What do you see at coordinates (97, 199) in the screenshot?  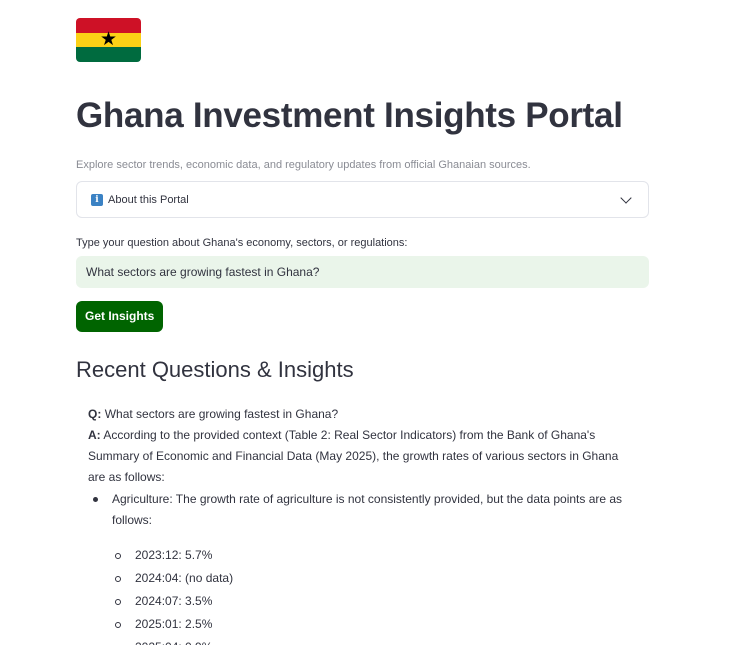 I see `info-icon: i` at bounding box center [97, 199].